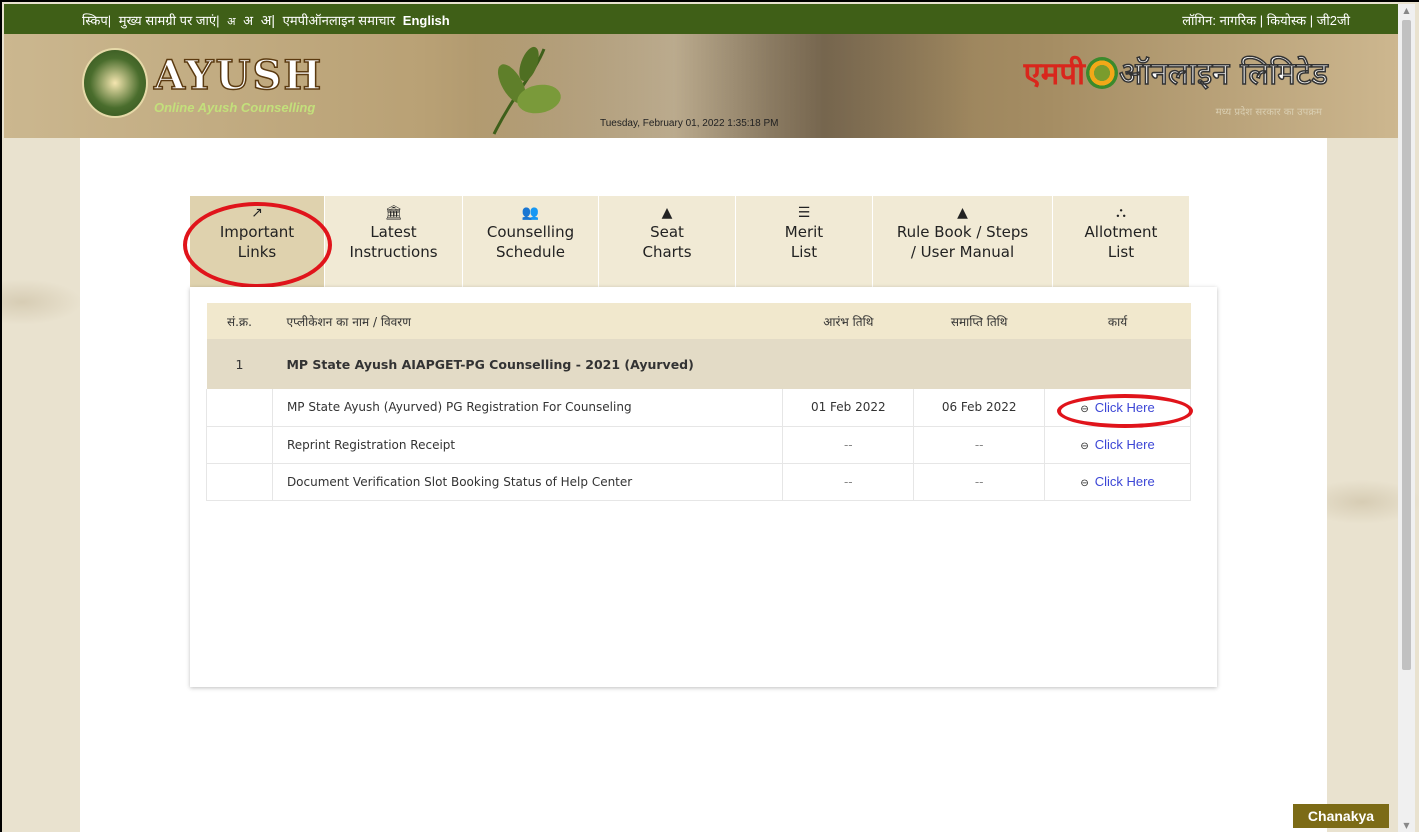  Describe the element at coordinates (231, 22) in the screenshot. I see `font-small-link: अ` at that location.